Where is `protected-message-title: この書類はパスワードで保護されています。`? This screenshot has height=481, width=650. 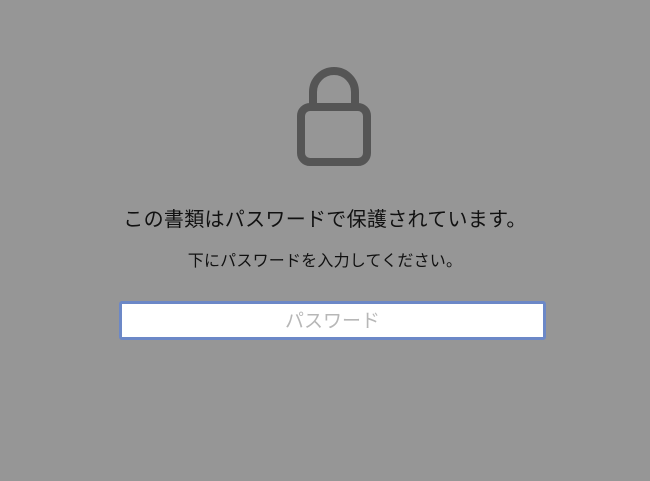 protected-message-title: この書類はパスワードで保護されています。 is located at coordinates (325, 219).